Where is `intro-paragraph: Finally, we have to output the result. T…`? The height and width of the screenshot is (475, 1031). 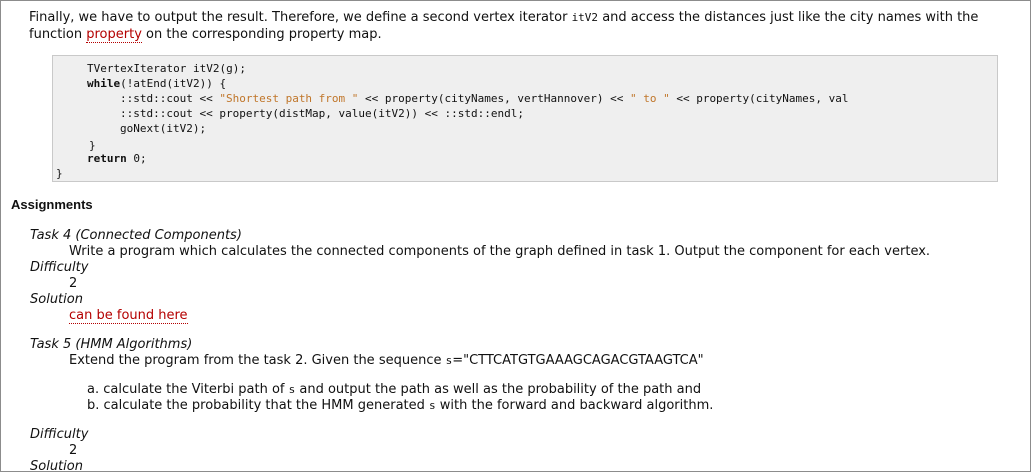 intro-paragraph: Finally, we have to output the result. T… is located at coordinates (526, 26).